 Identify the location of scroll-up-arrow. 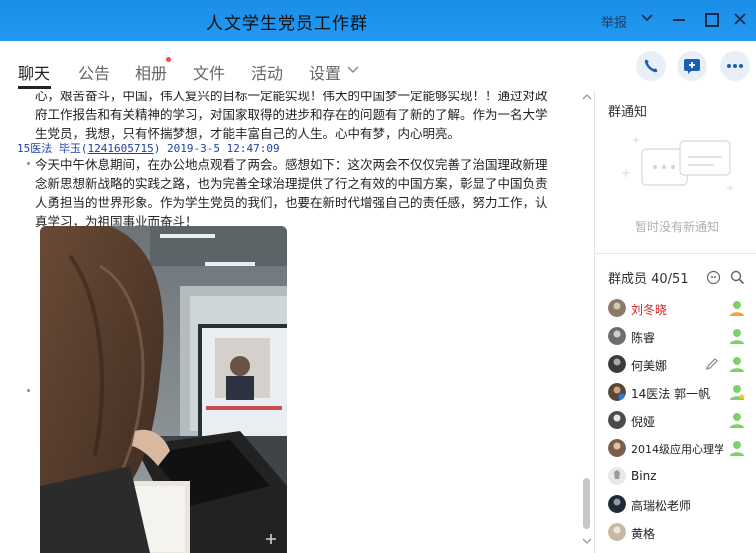
(587, 97).